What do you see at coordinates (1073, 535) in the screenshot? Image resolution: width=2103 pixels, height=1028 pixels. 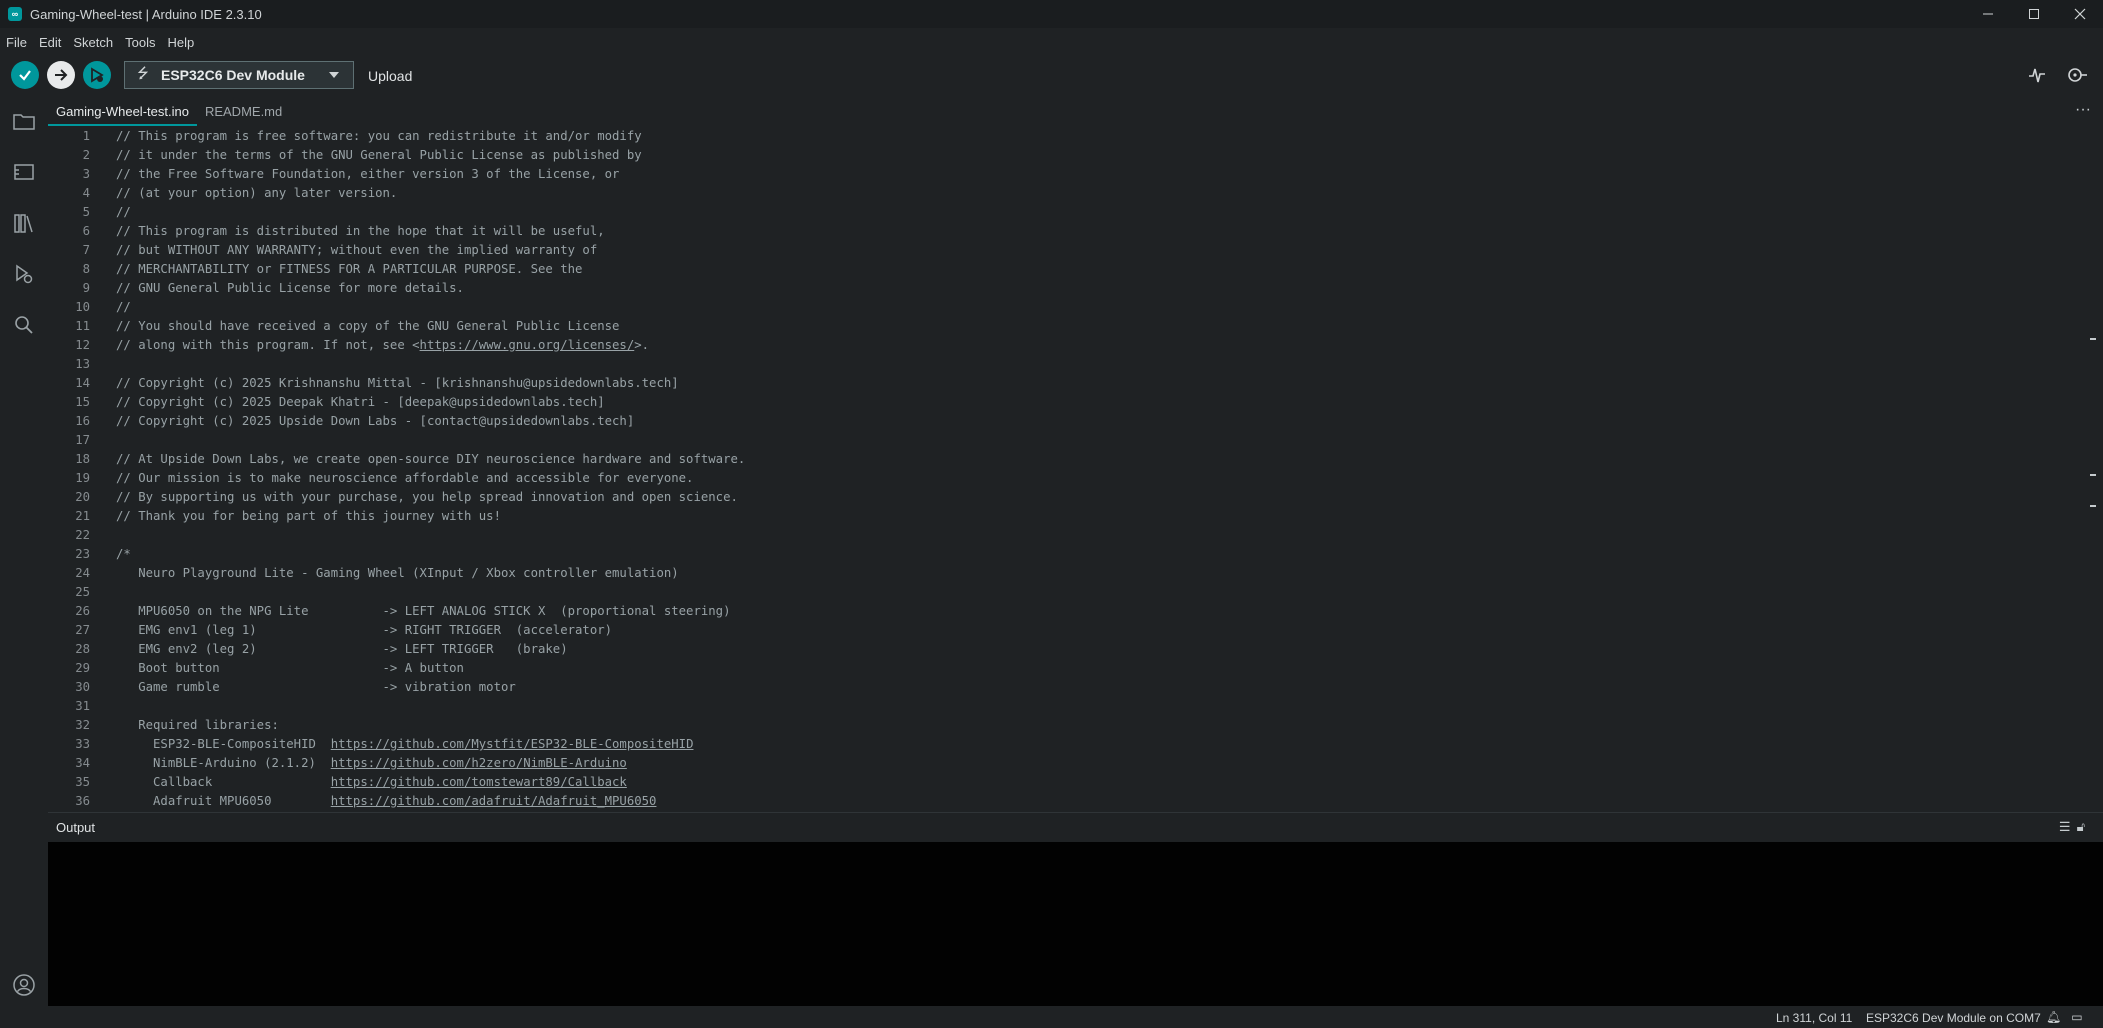 I see `code-line: 22` at bounding box center [1073, 535].